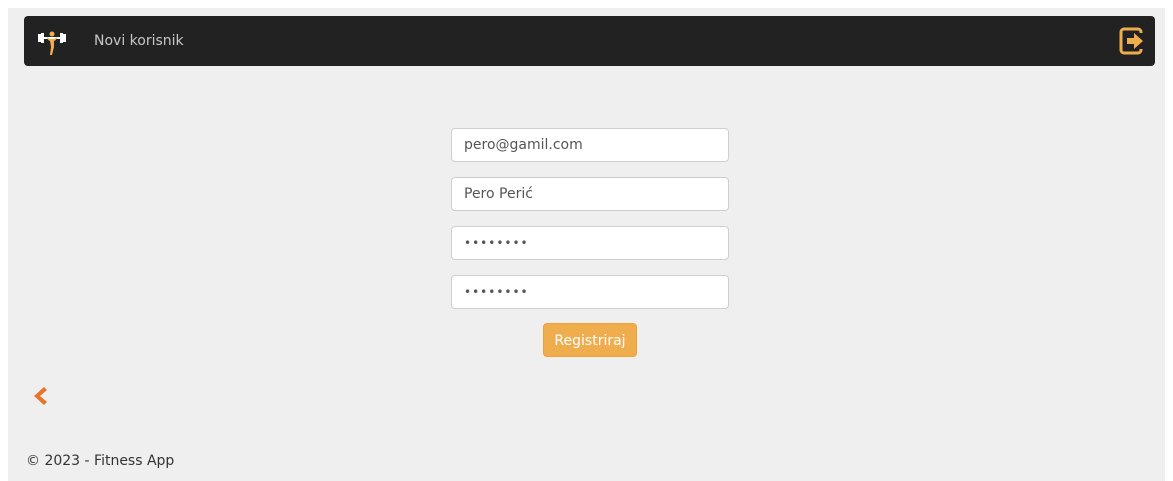  Describe the element at coordinates (40, 396) in the screenshot. I see `chevron-left-icon` at that location.